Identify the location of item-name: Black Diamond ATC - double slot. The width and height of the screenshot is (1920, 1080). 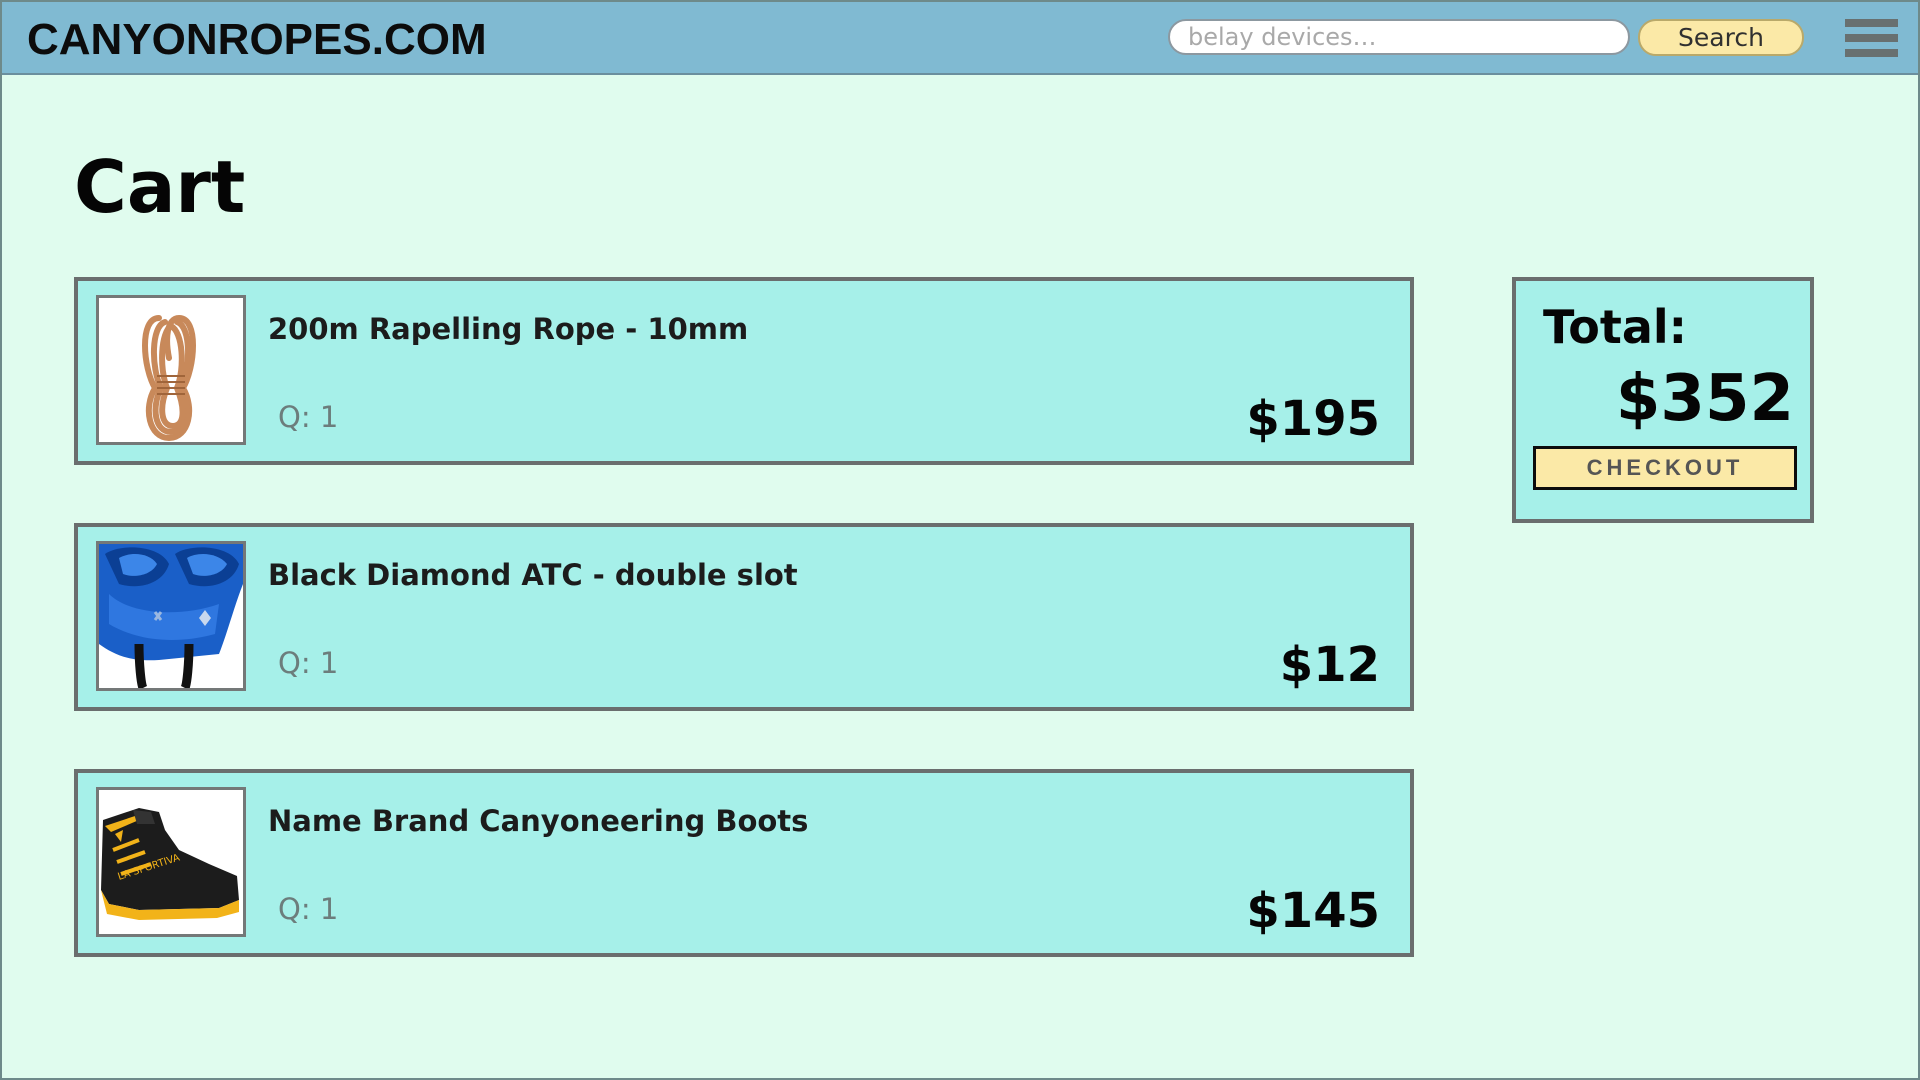
(533, 575).